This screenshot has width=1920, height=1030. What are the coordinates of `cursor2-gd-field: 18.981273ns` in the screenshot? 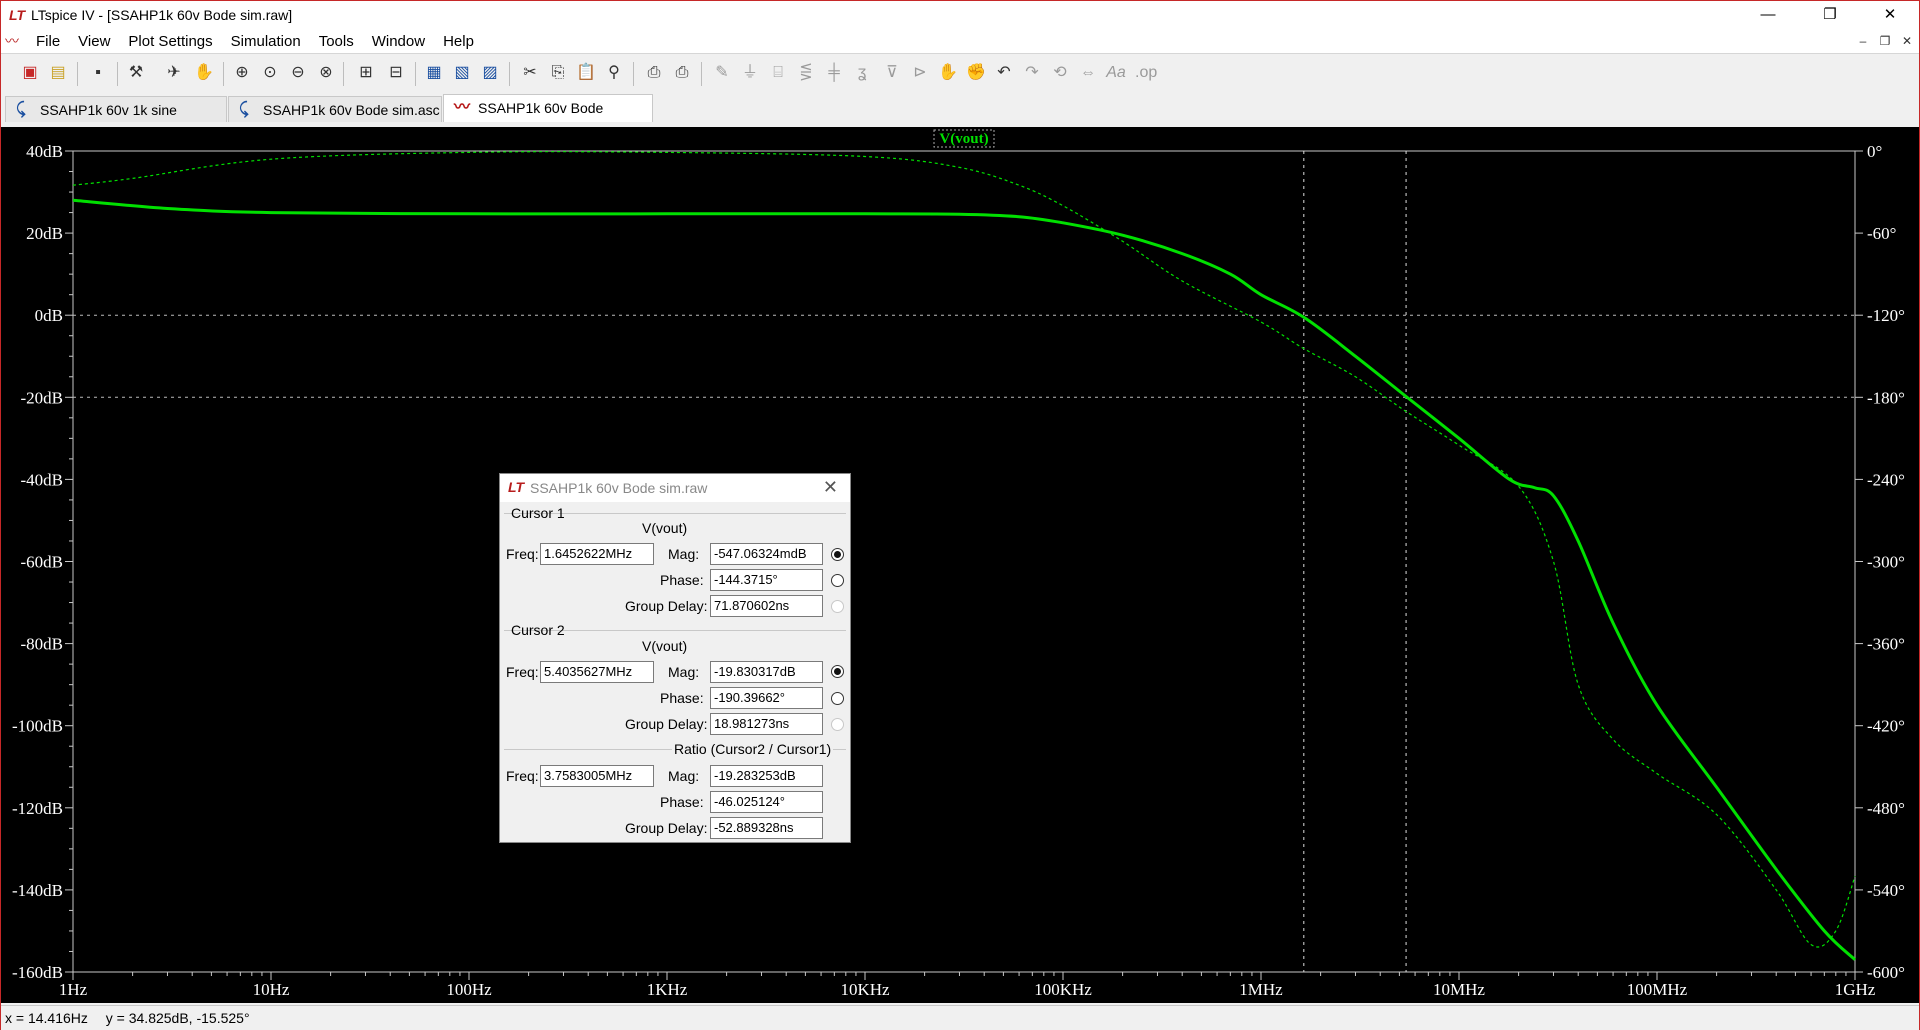 It's located at (766, 724).